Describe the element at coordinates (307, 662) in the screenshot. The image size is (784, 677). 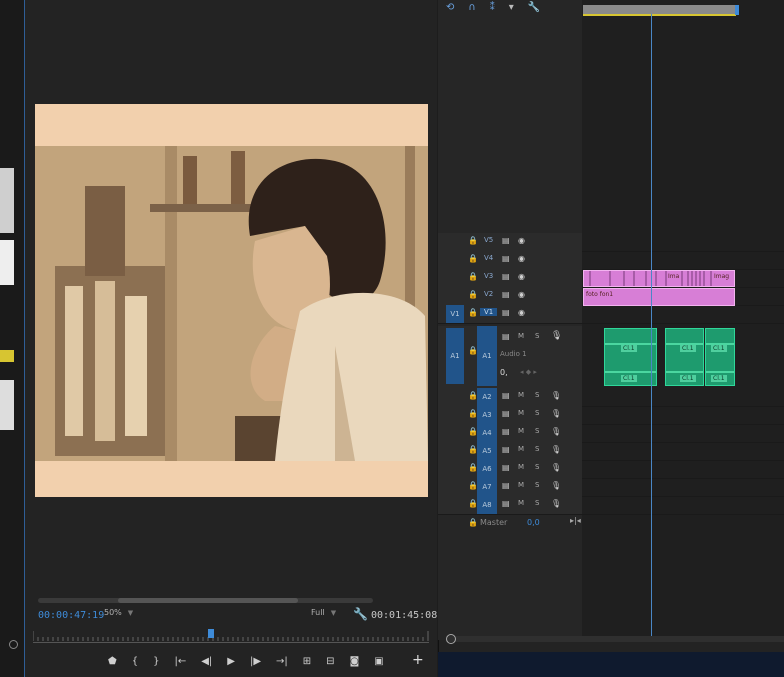
I see `lift-icon: ⊞` at that location.